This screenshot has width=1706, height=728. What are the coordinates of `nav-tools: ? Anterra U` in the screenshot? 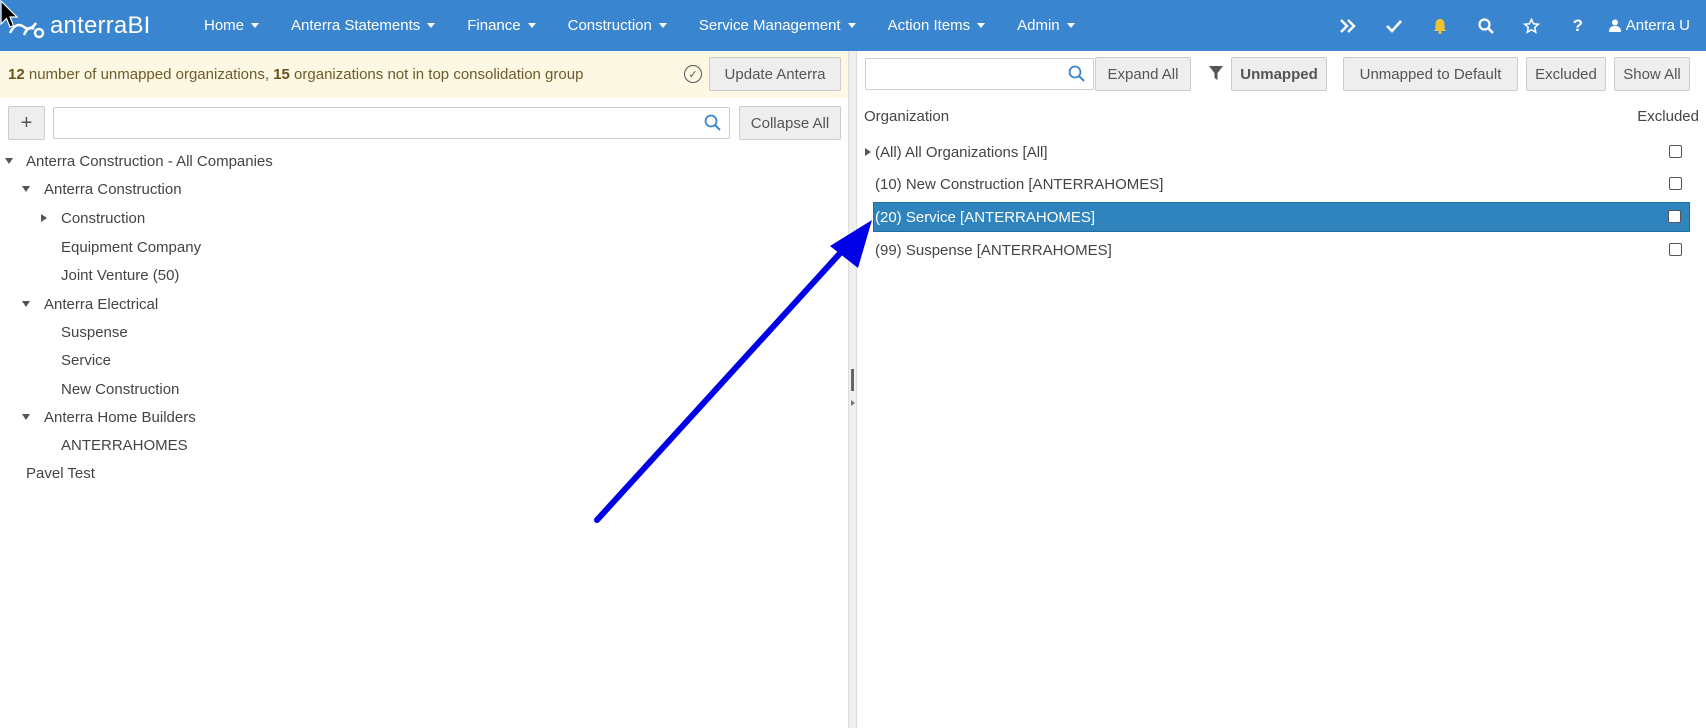 It's located at (1515, 25).